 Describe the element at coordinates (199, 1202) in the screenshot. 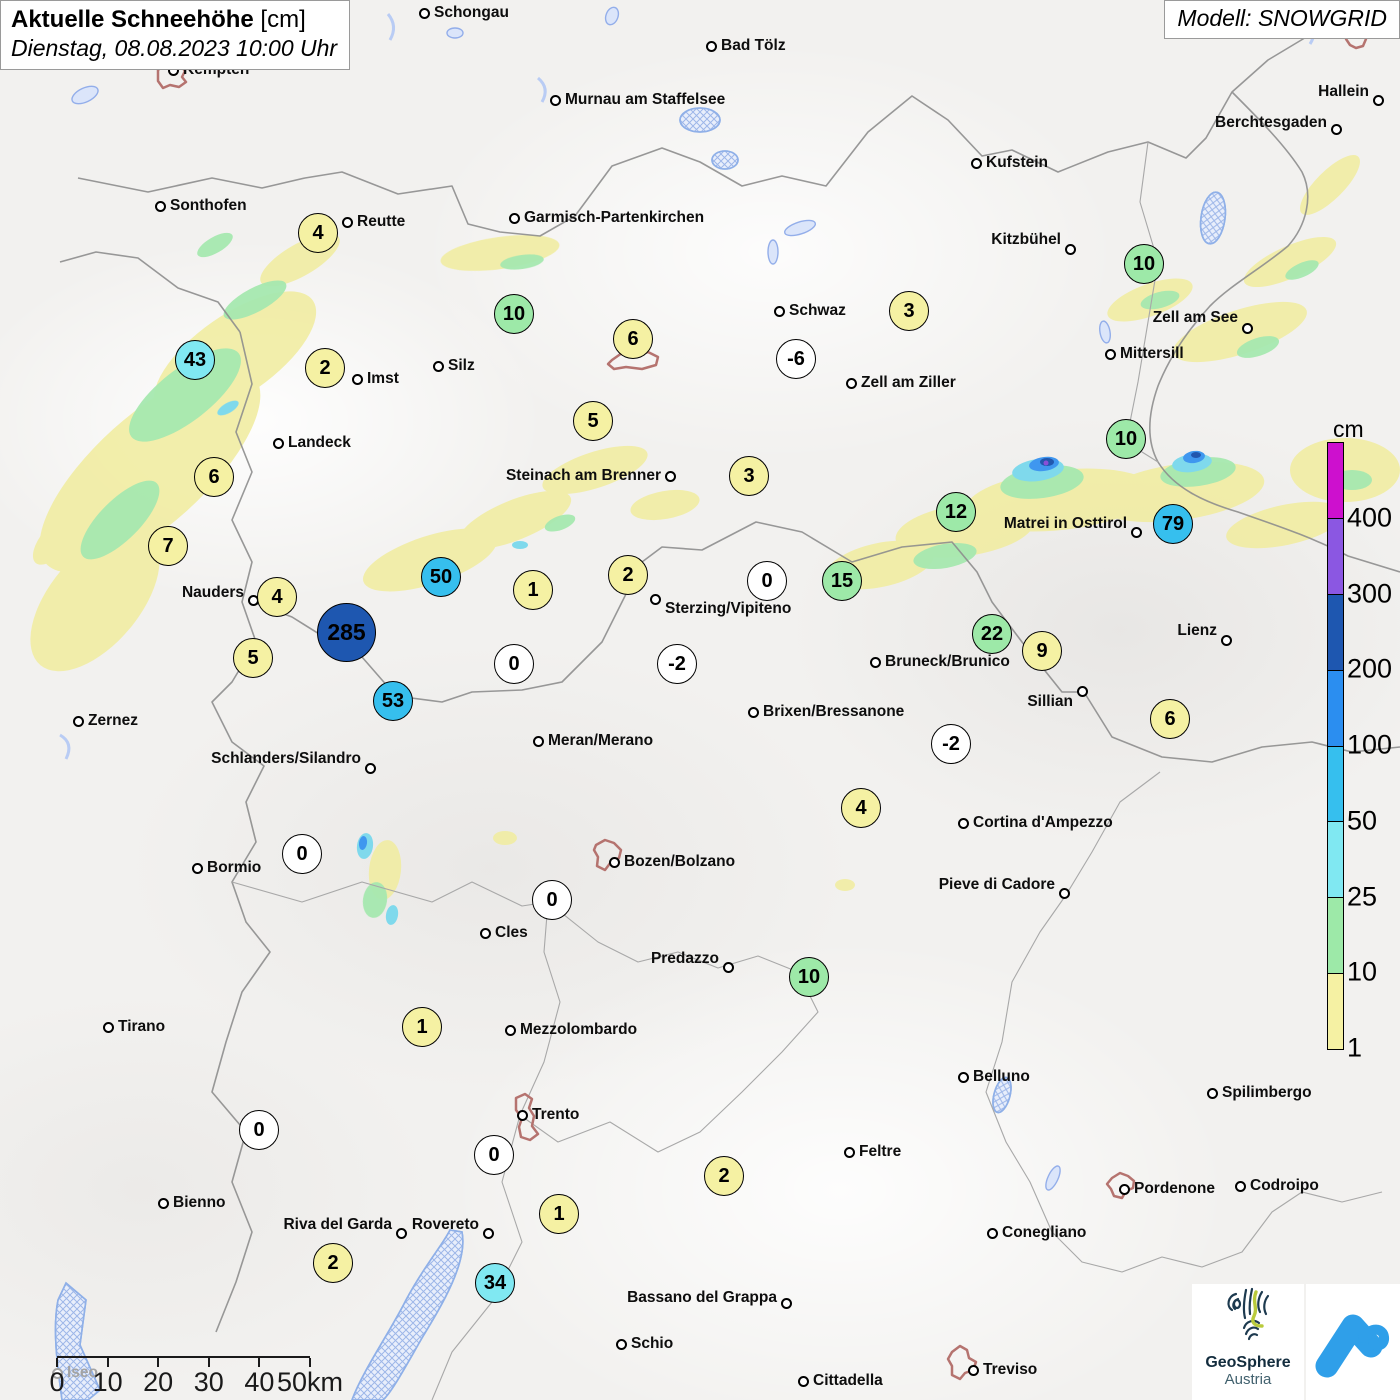

I see `city-label: Bienno` at that location.